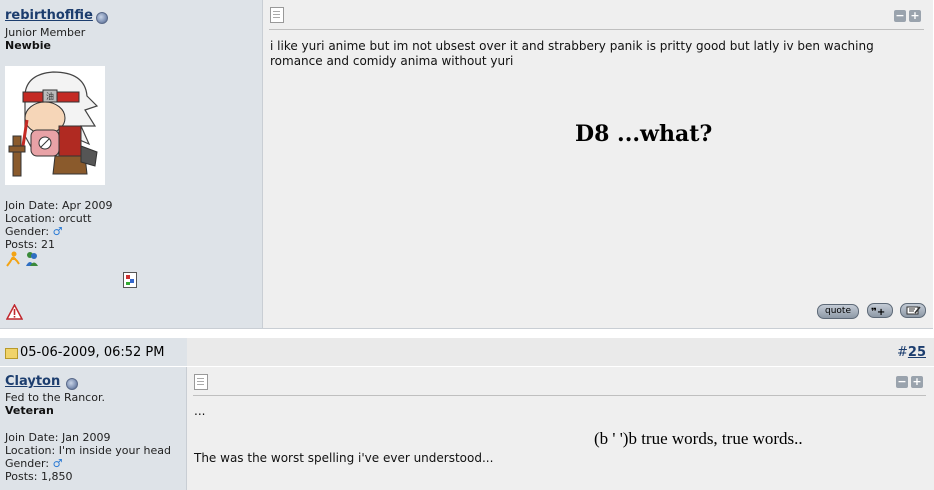  I want to click on user-rank: Newbie, so click(28, 45).